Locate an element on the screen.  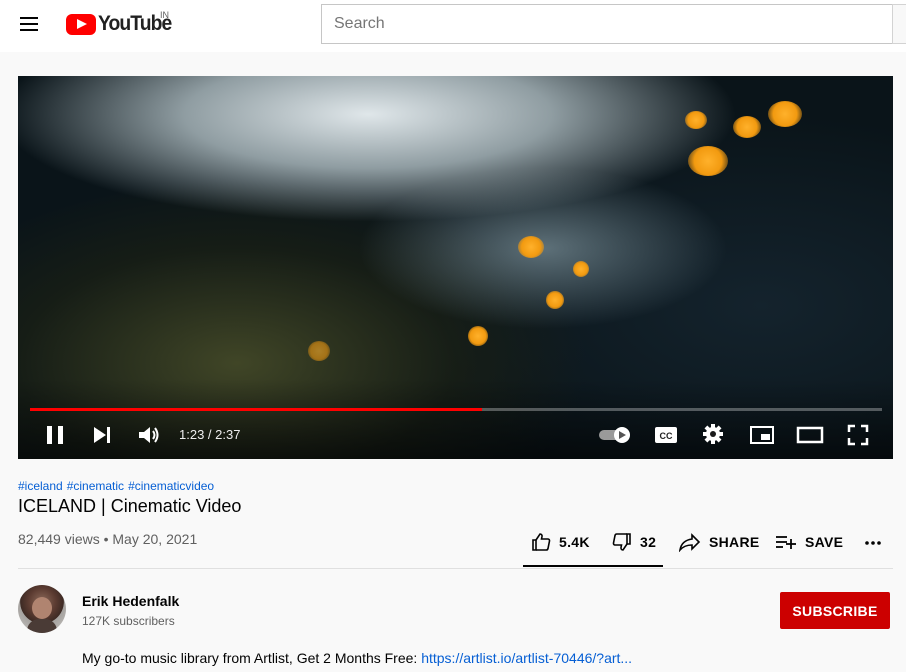
subscribe-button: SUBSCRIBE is located at coordinates (835, 610).